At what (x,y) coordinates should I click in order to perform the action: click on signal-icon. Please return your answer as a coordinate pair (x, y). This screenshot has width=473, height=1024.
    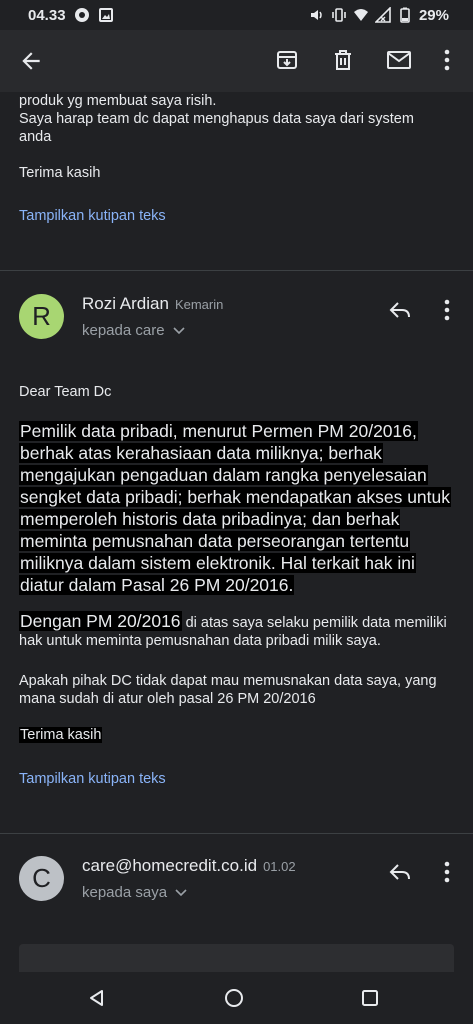
    Looking at the image, I should click on (382, 15).